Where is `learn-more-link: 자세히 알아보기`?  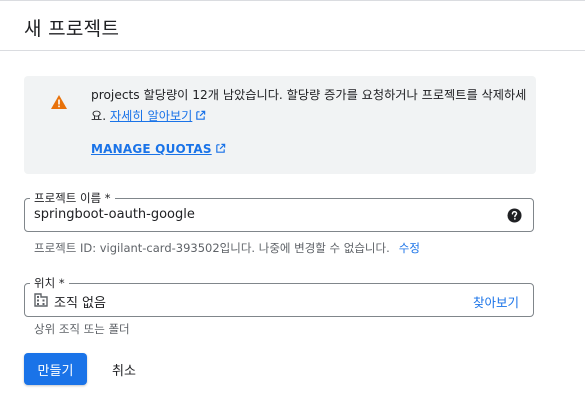 learn-more-link: 자세히 알아보기 is located at coordinates (158, 116).